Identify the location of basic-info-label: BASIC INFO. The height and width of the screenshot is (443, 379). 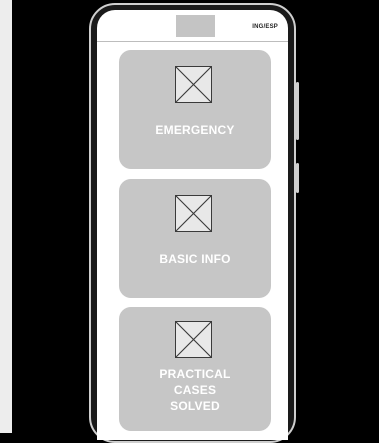
(195, 259).